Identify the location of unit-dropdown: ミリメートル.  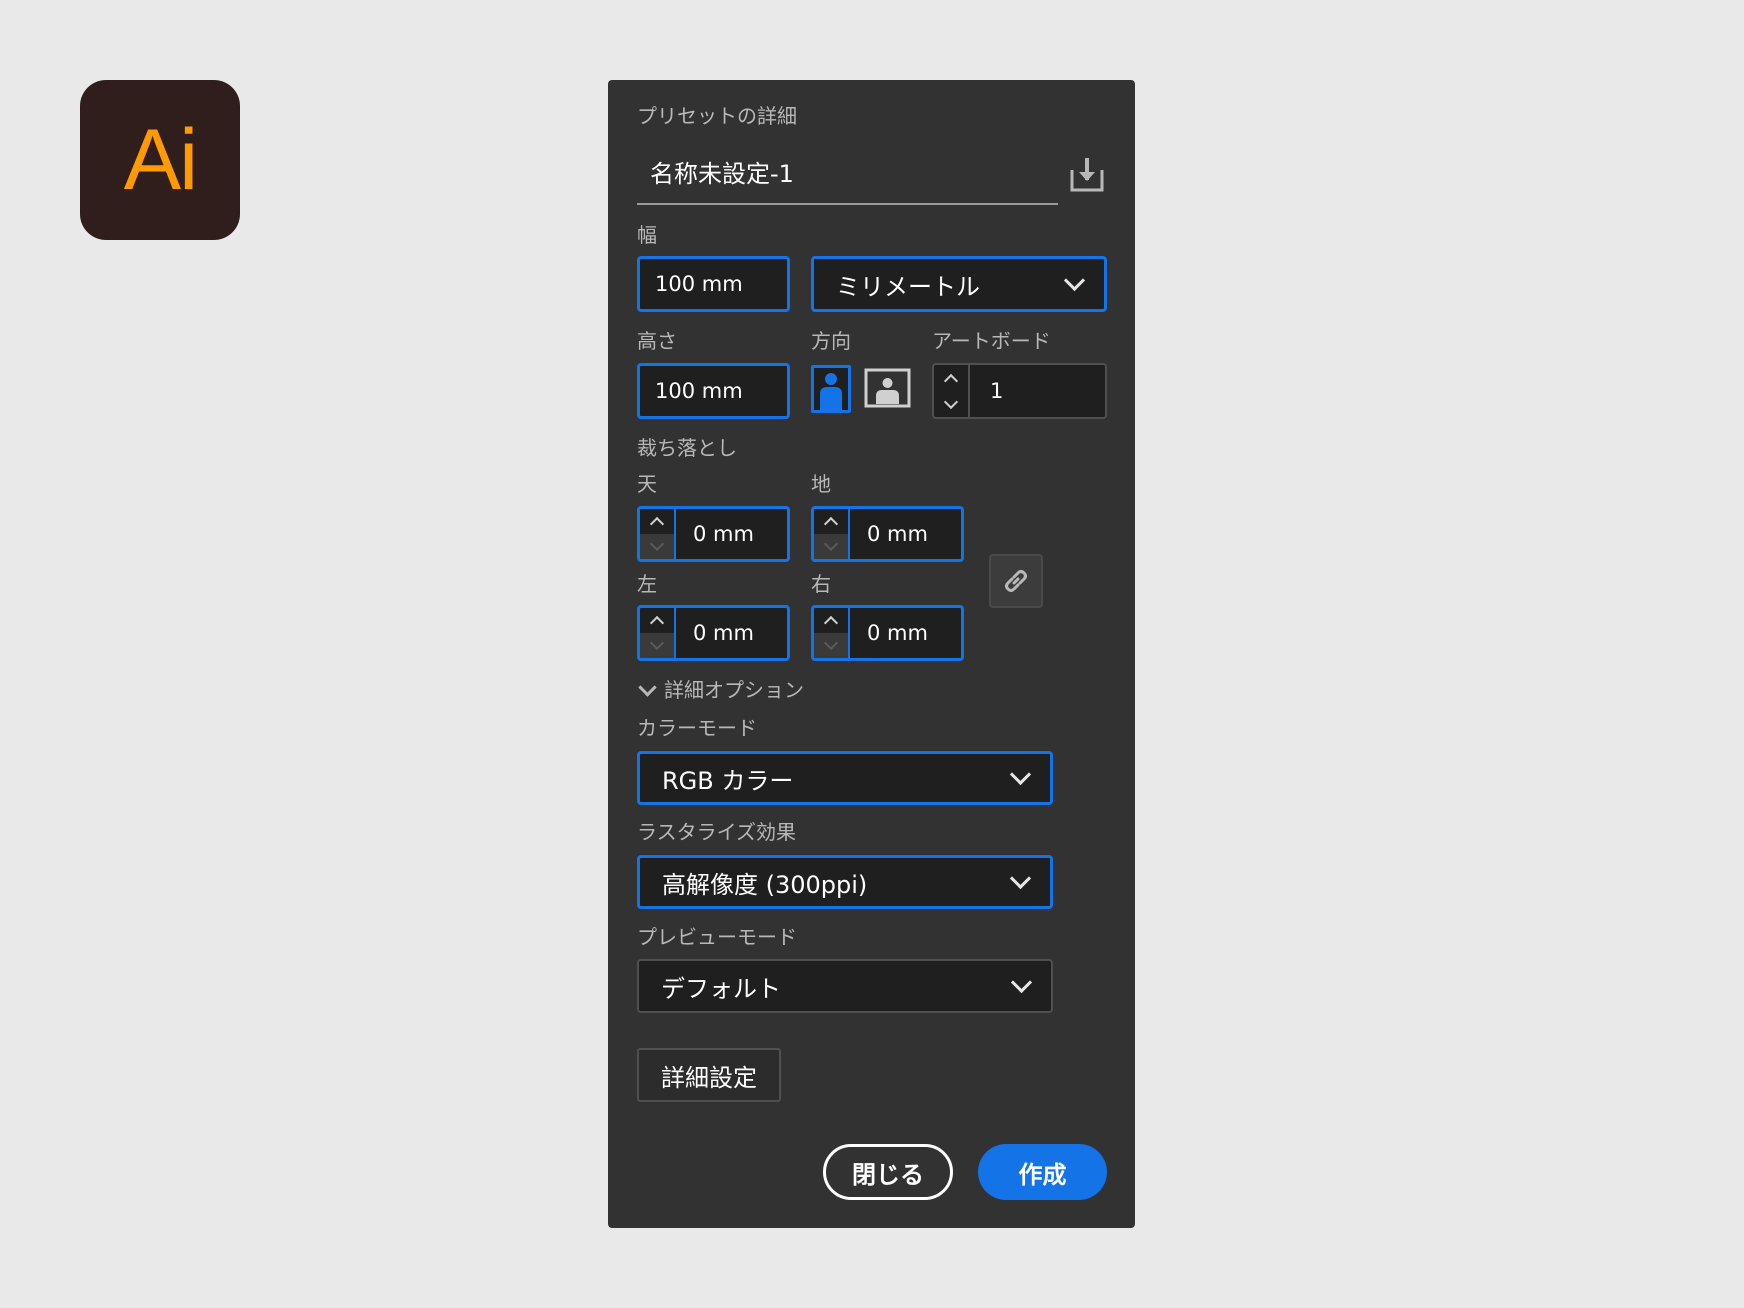
(959, 284).